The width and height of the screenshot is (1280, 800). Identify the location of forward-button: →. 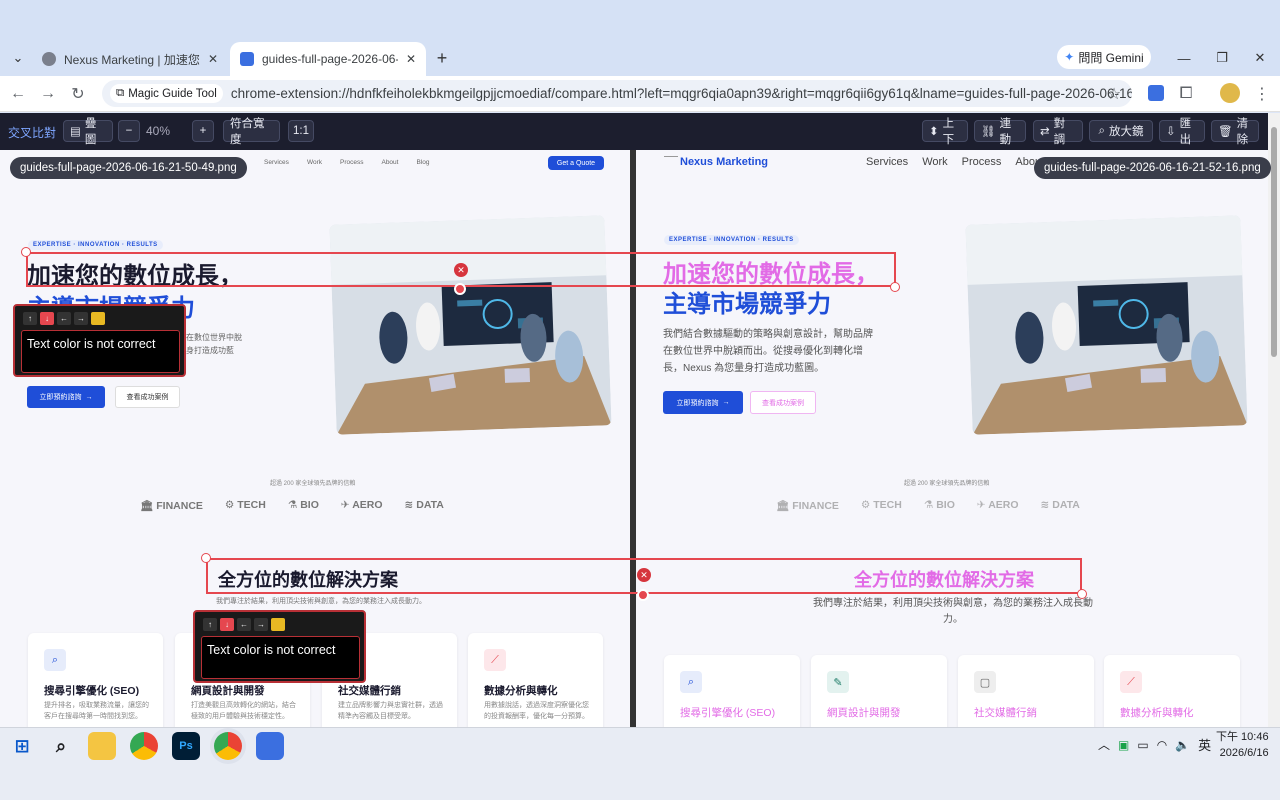
(48, 94).